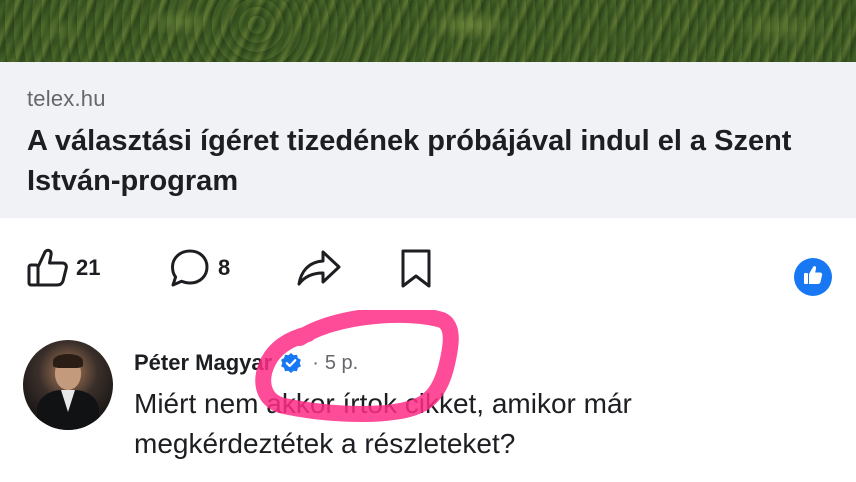 The width and height of the screenshot is (856, 482). I want to click on like-count: 21, so click(88, 267).